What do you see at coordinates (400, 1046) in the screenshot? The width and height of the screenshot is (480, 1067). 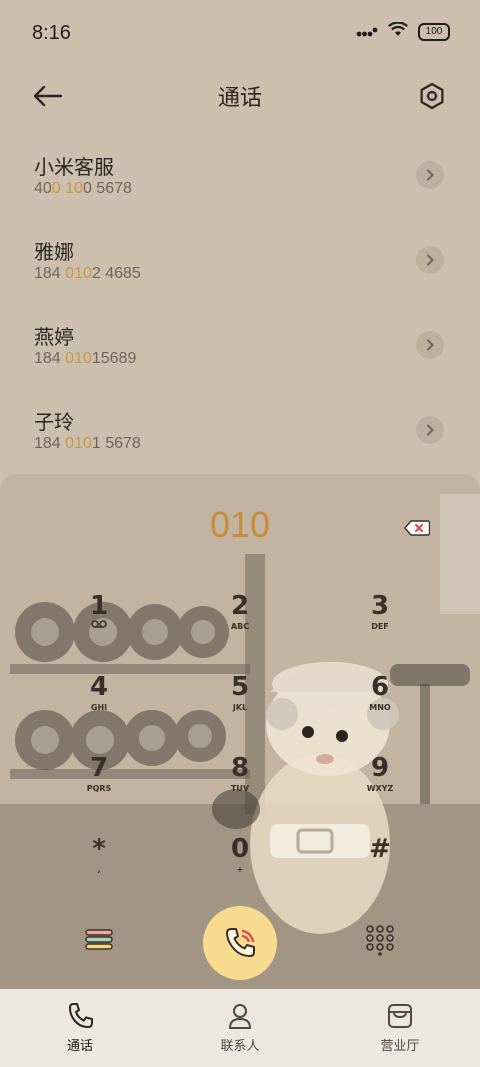 I see `nav-label: 营业厅` at bounding box center [400, 1046].